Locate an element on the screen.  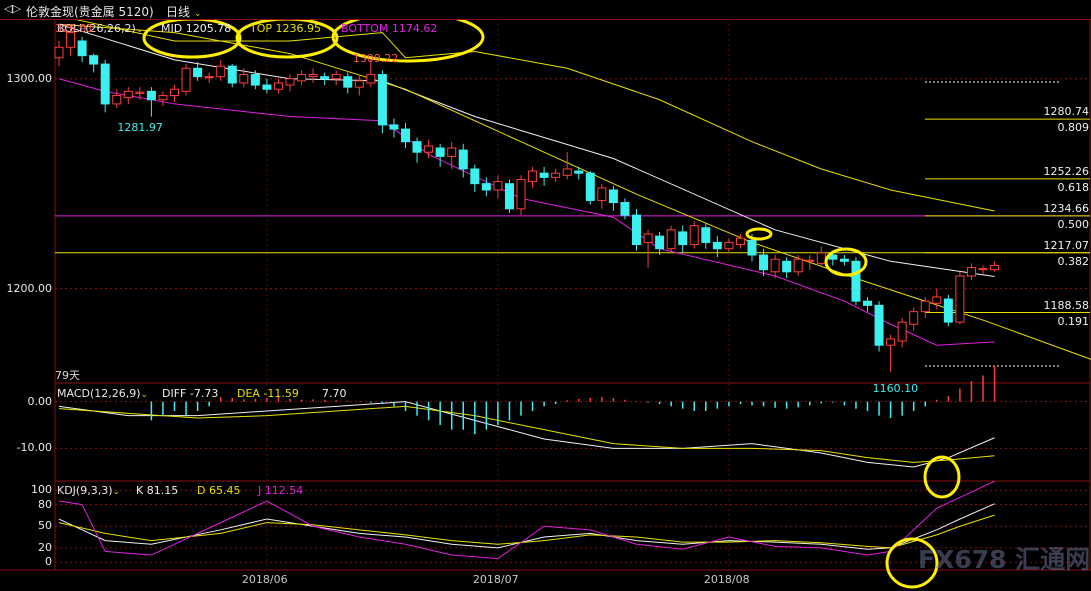
back-forward-icon: ◁▷ is located at coordinates (12, 8).